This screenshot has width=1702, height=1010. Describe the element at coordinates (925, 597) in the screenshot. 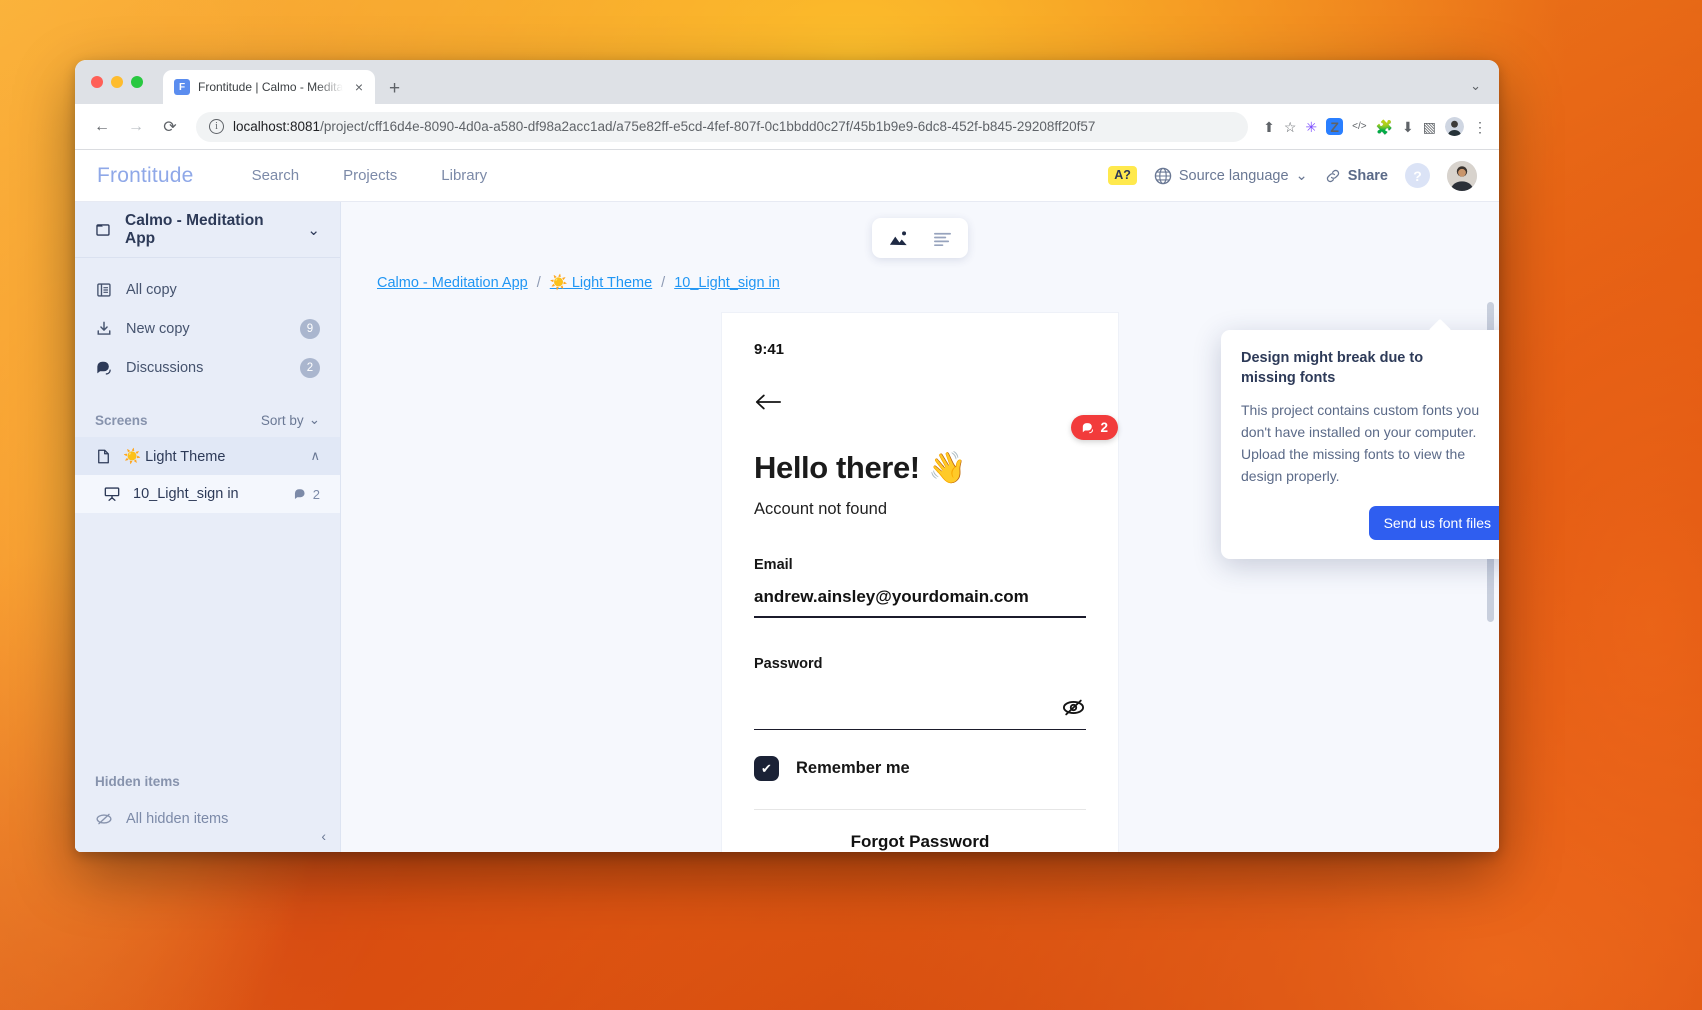

I see `email-field-value: andrew.ainsley@yourdomain.com` at that location.